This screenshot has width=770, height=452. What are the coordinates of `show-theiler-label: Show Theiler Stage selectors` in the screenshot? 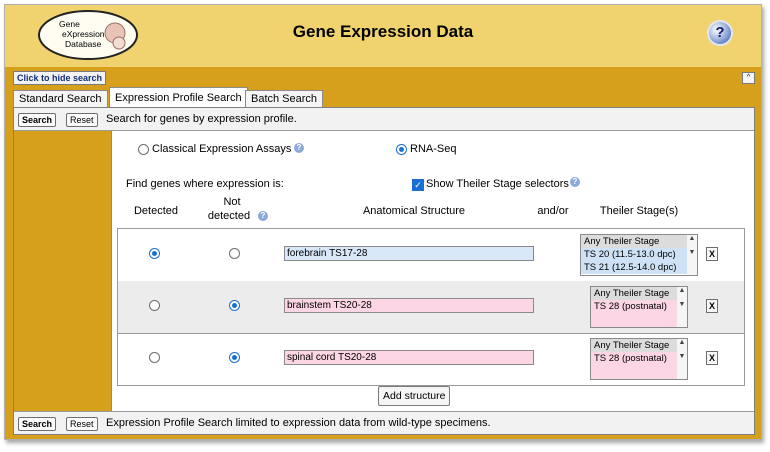 It's located at (497, 184).